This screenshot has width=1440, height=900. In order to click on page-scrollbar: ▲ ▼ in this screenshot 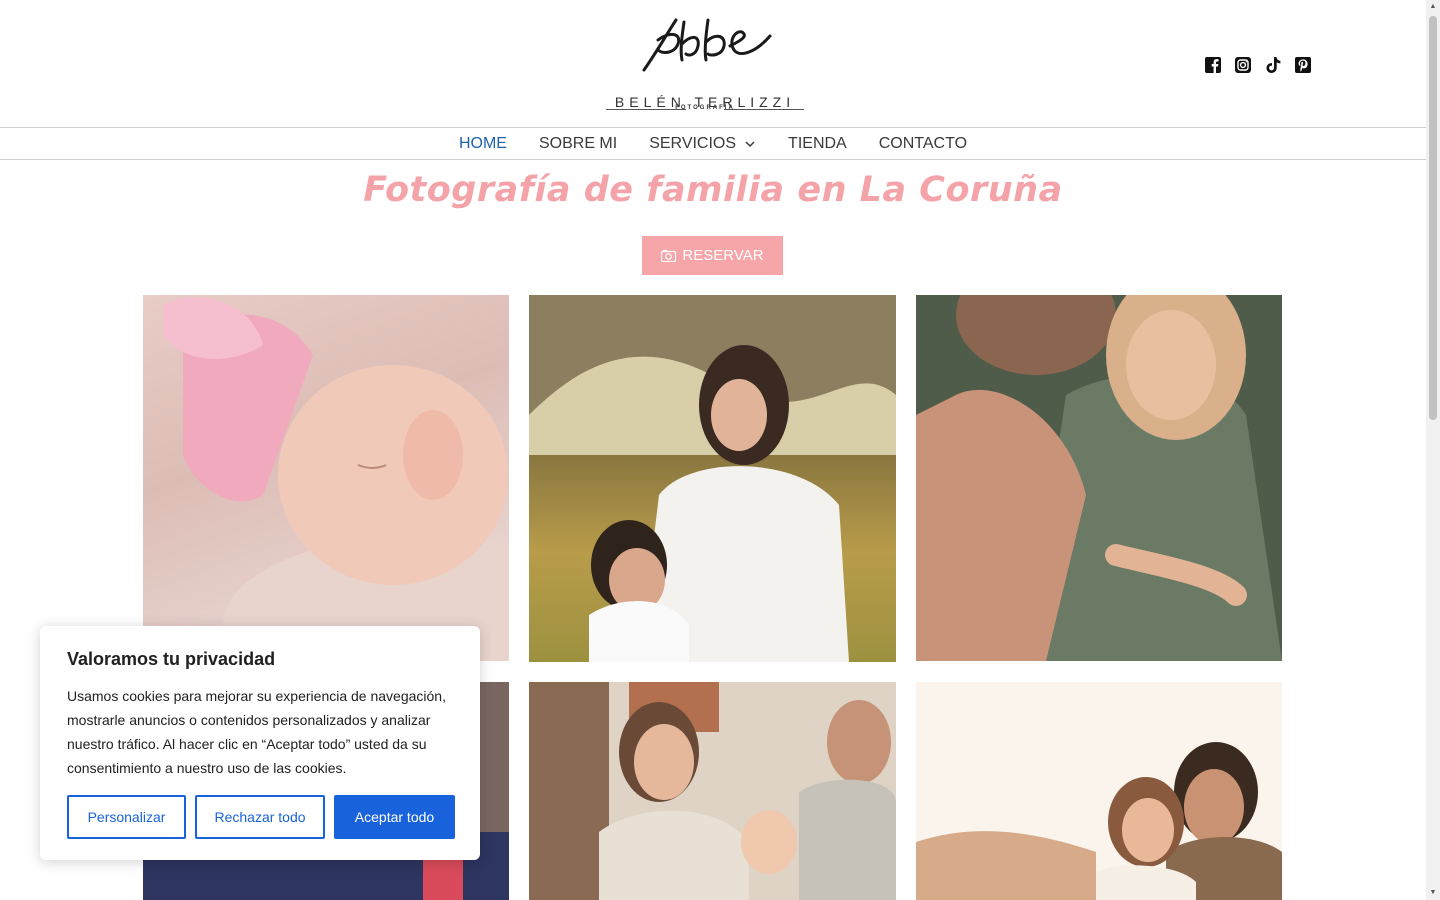, I will do `click(1433, 450)`.